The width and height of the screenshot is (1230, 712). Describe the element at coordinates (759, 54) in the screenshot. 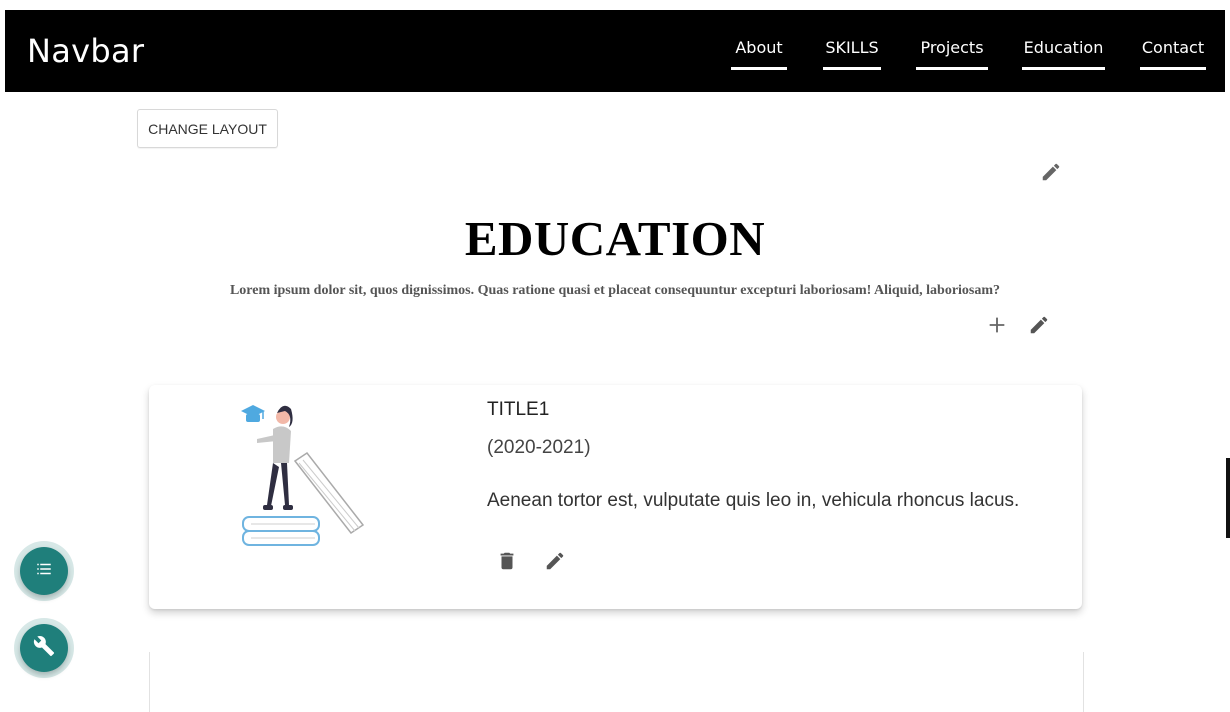

I see `nav-link-about: About` at that location.